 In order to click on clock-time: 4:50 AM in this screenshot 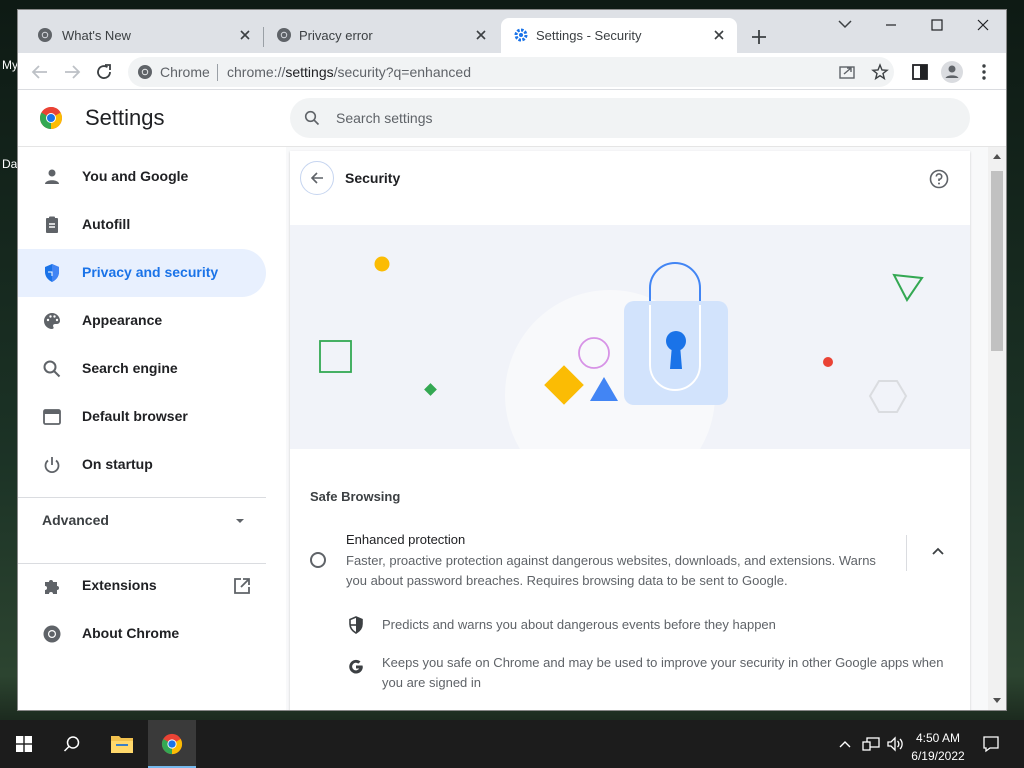, I will do `click(938, 738)`.